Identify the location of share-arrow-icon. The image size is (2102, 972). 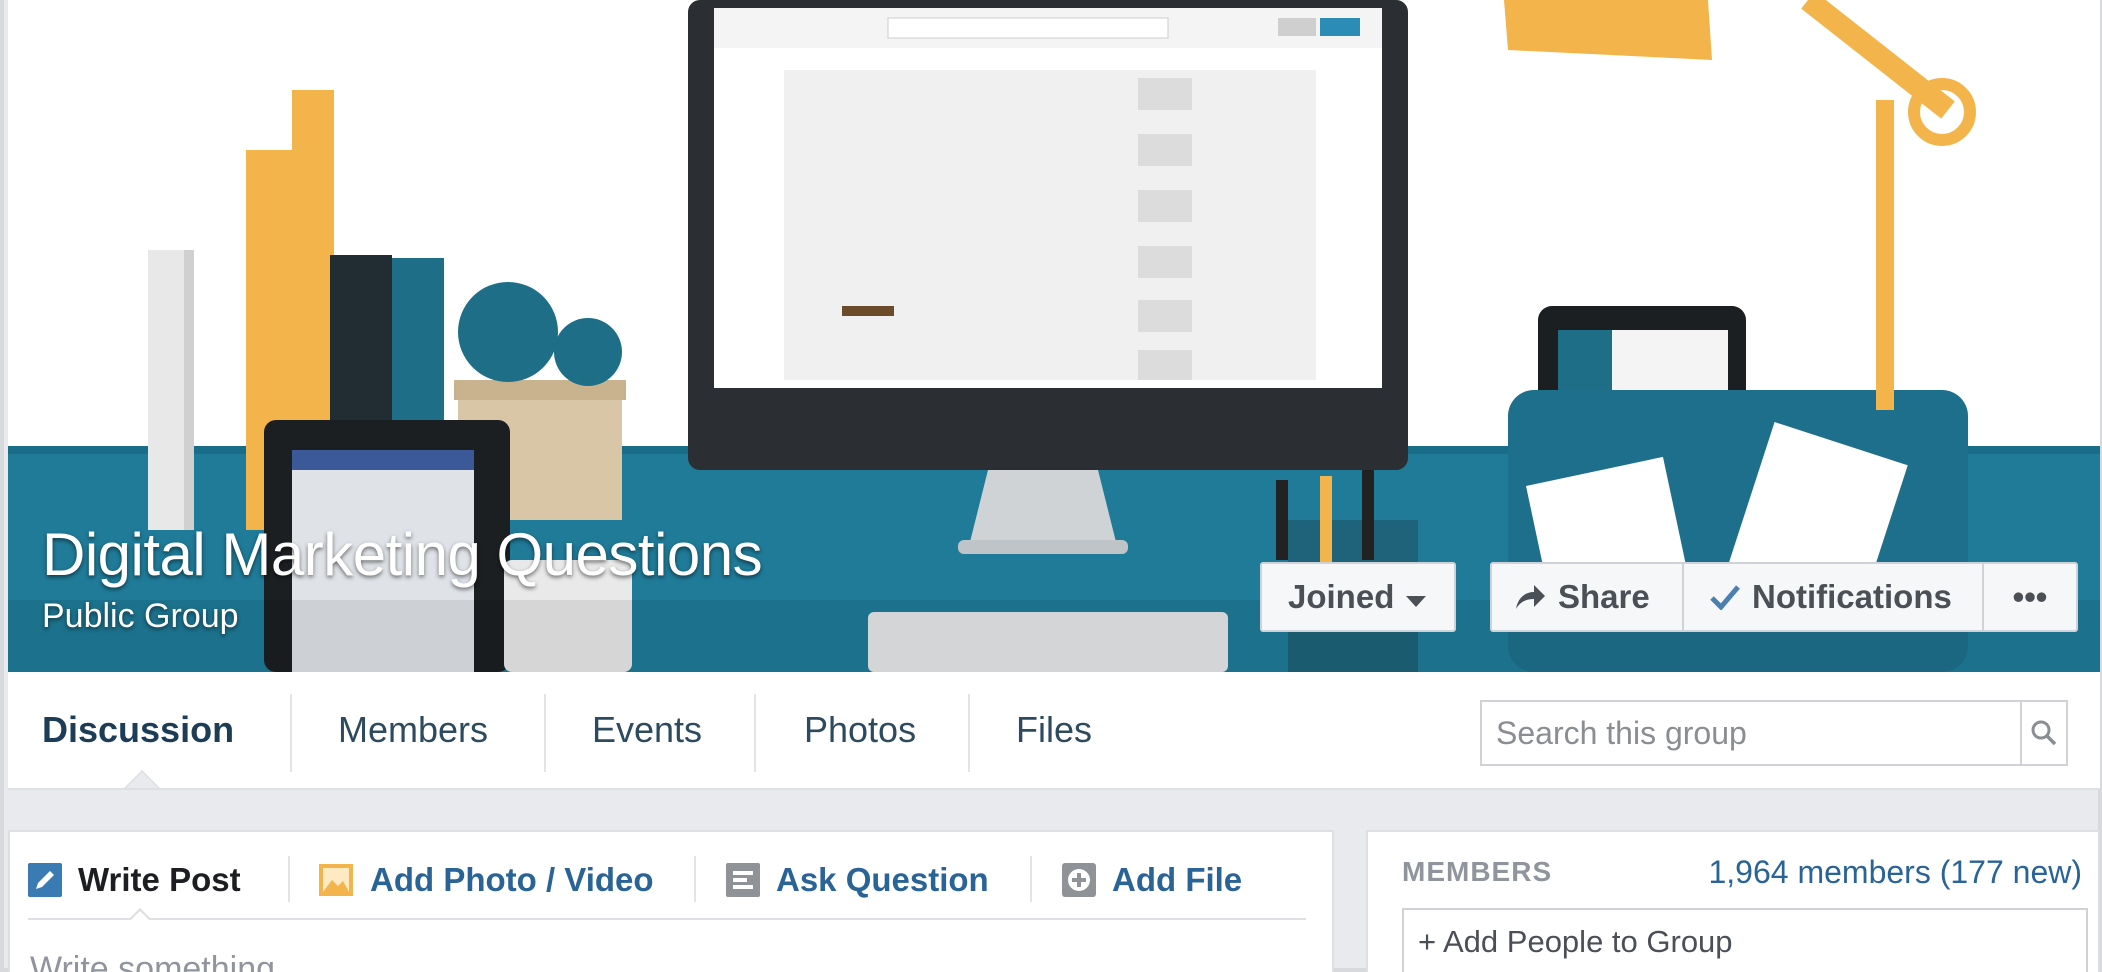
(1530, 597).